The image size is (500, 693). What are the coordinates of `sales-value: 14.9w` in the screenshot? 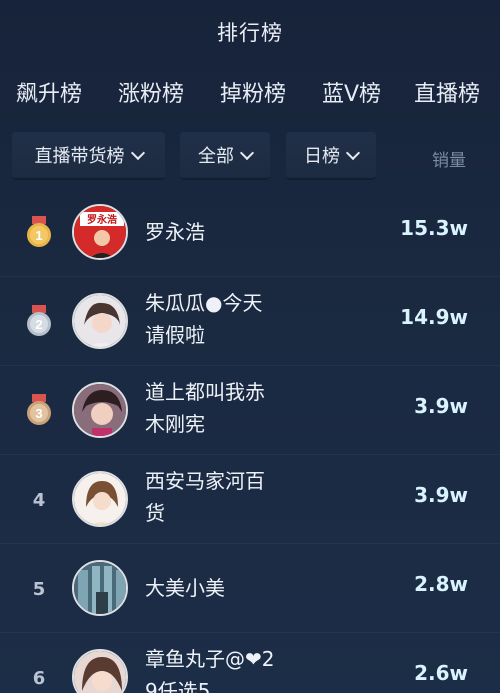 It's located at (434, 317).